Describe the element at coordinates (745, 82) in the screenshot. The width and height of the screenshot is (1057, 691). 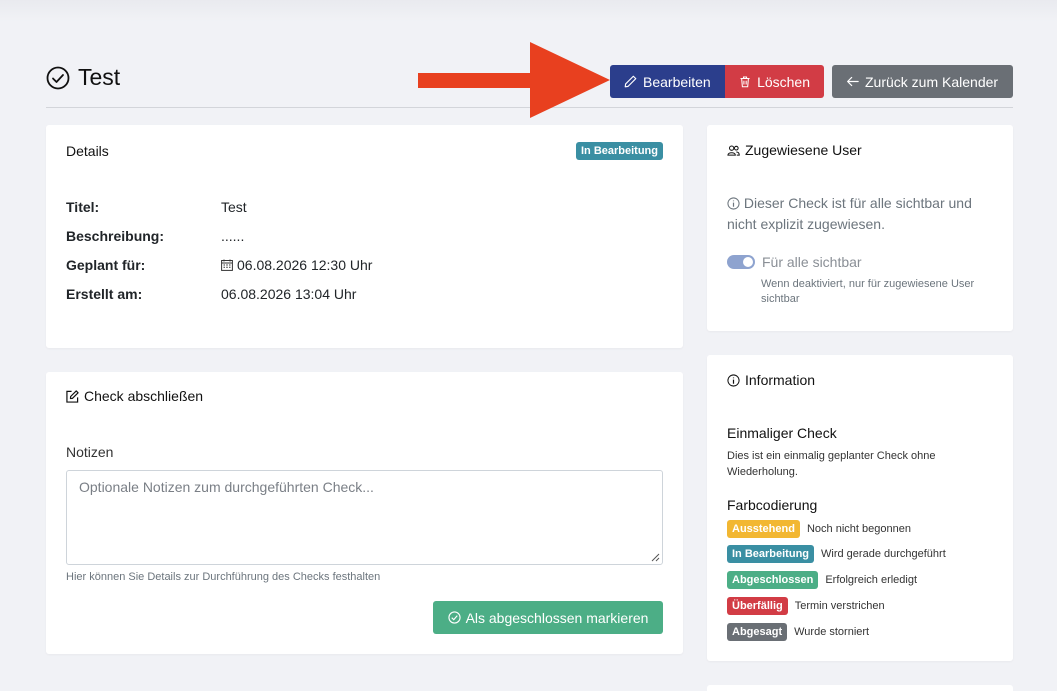
I see `trash-icon` at that location.